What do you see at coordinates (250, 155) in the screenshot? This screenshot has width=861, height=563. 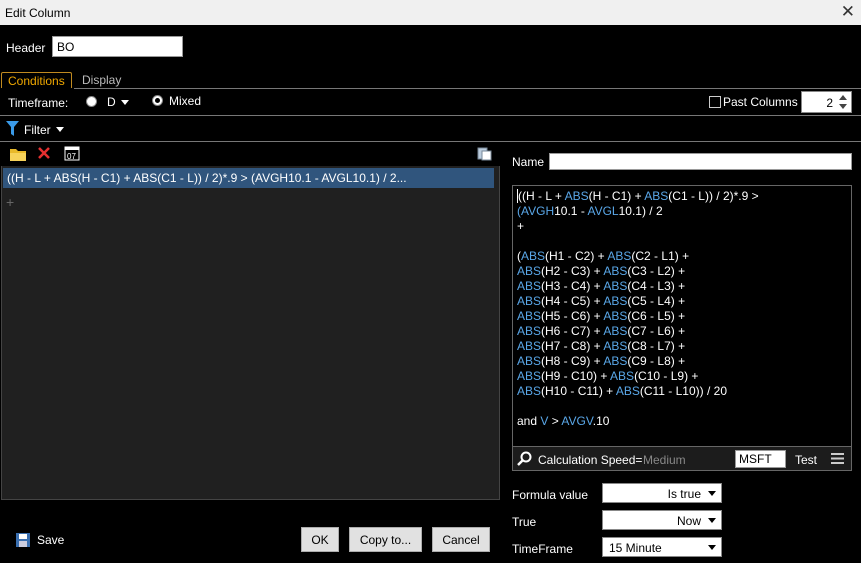 I see `conditions-toolbar: 07` at bounding box center [250, 155].